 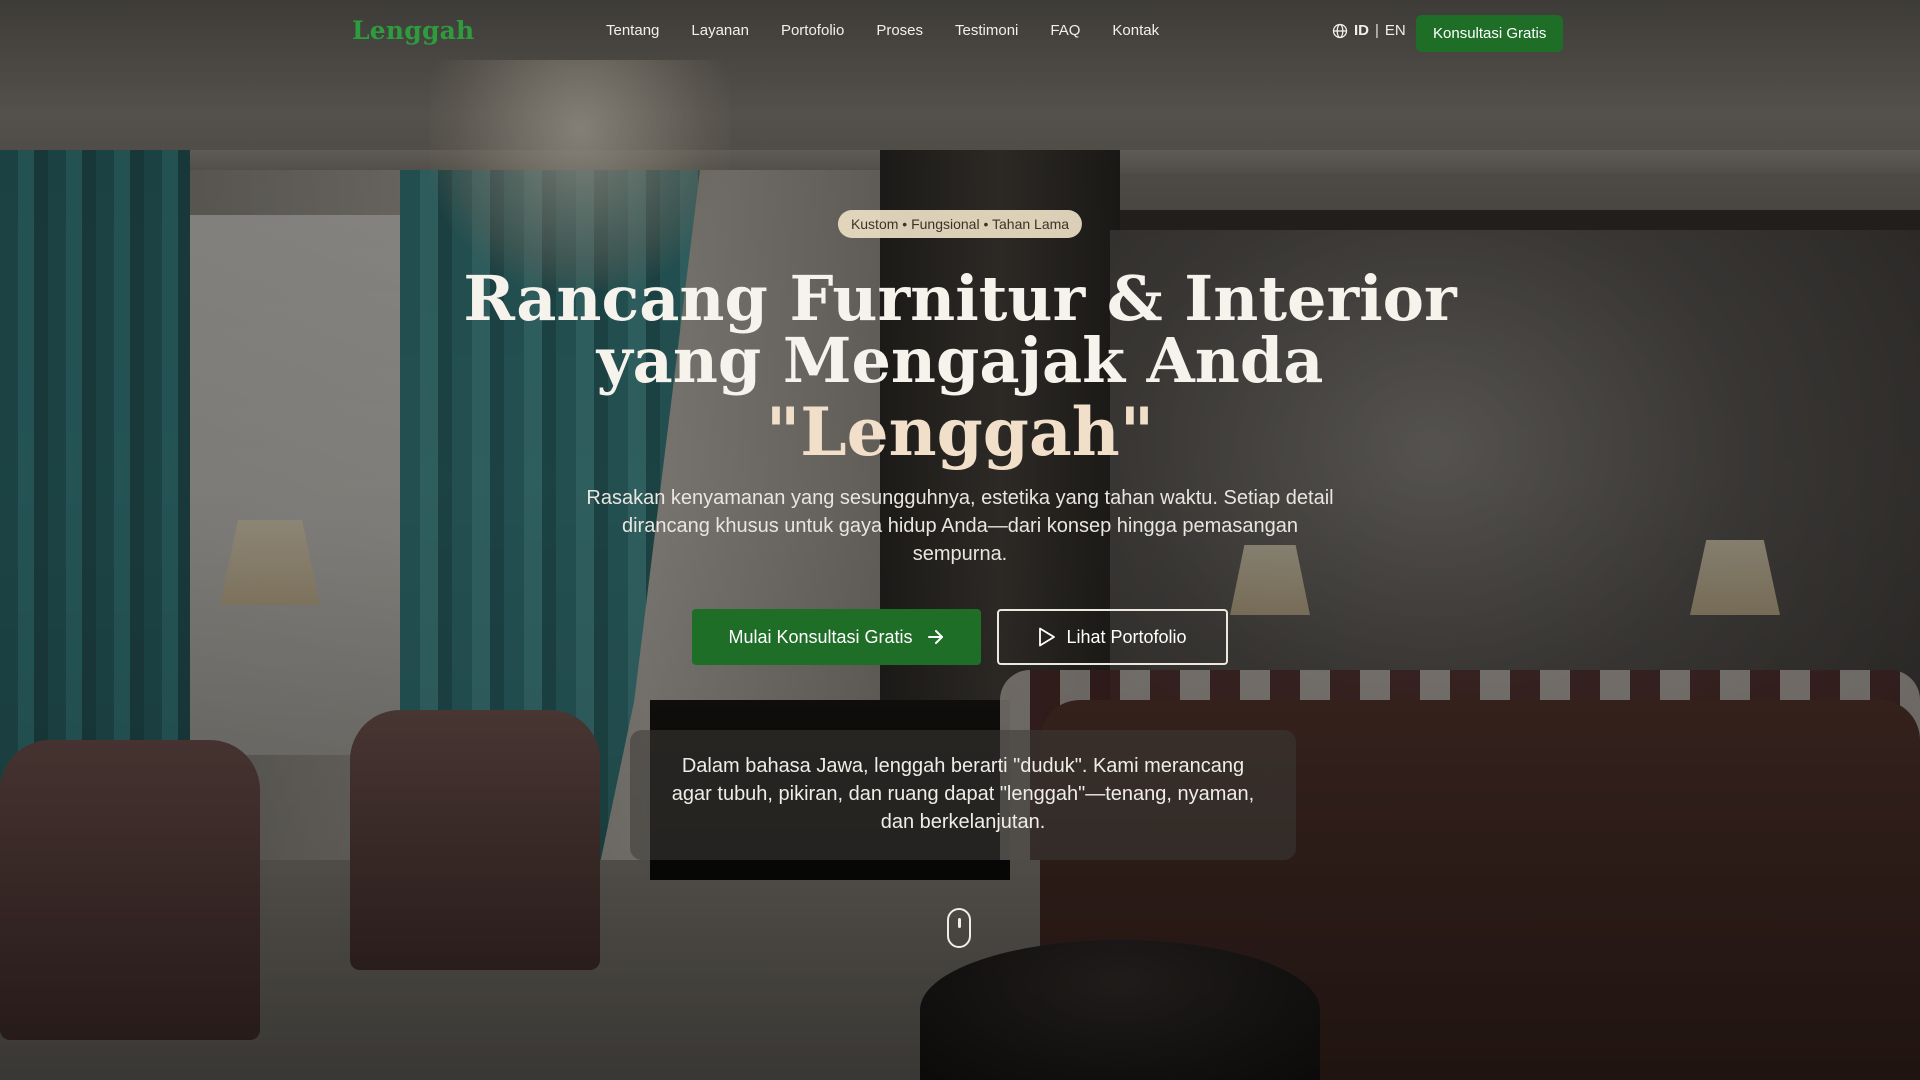 I want to click on headline-accent: "Lenggah", so click(x=960, y=432).